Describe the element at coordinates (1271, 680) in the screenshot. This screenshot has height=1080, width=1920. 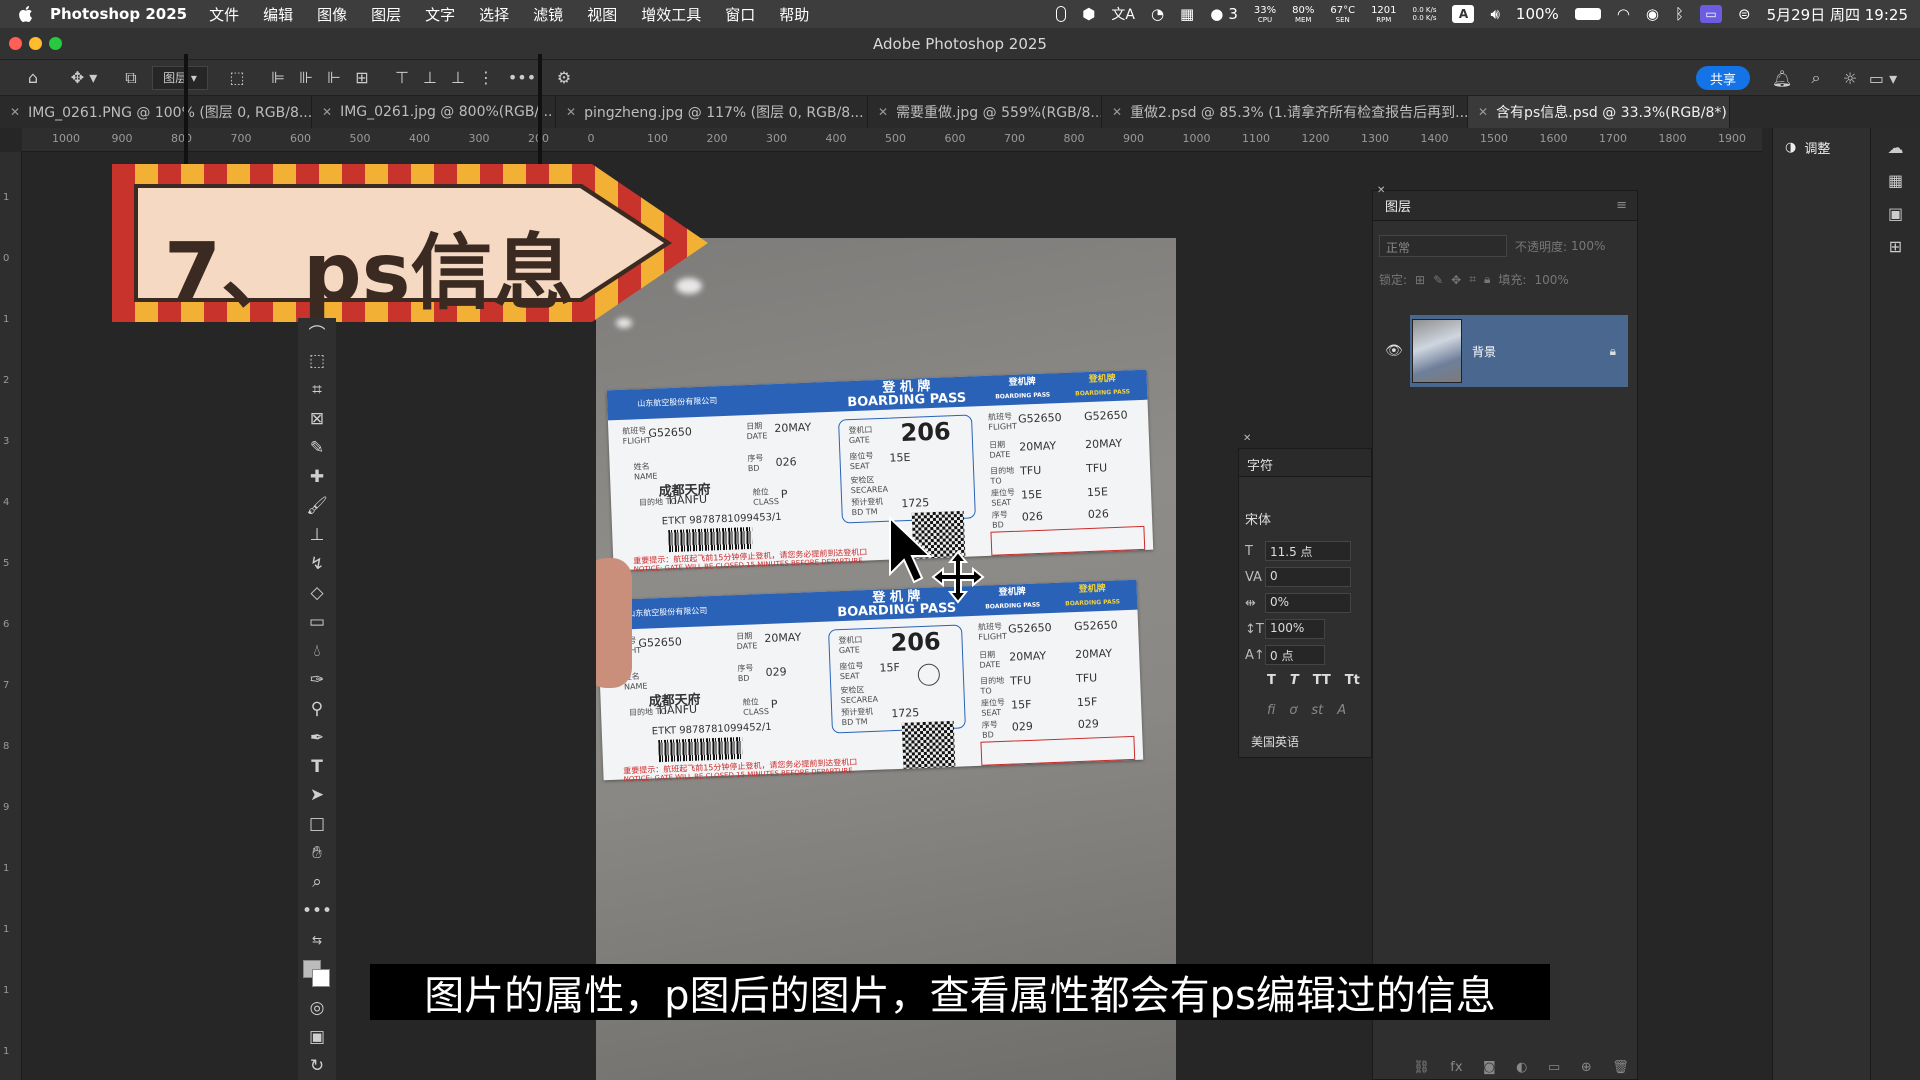
I see `faux-bold-button: T` at that location.